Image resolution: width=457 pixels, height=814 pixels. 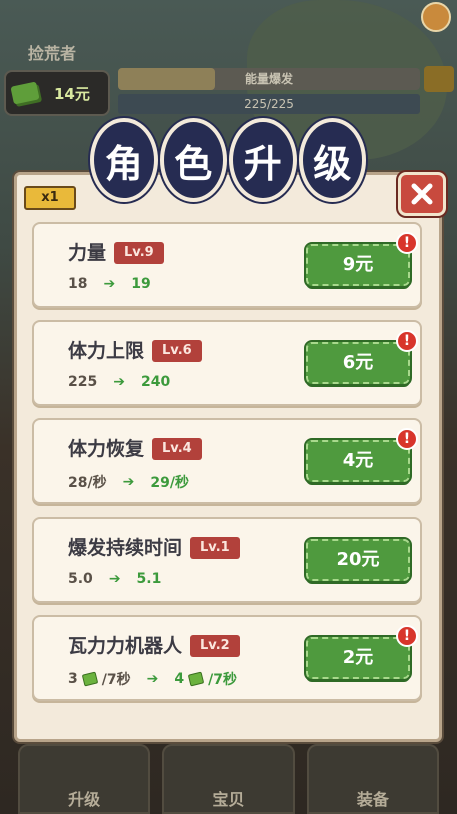 I want to click on bottom-nav: 升级 宝贝 装备, so click(x=228, y=779).